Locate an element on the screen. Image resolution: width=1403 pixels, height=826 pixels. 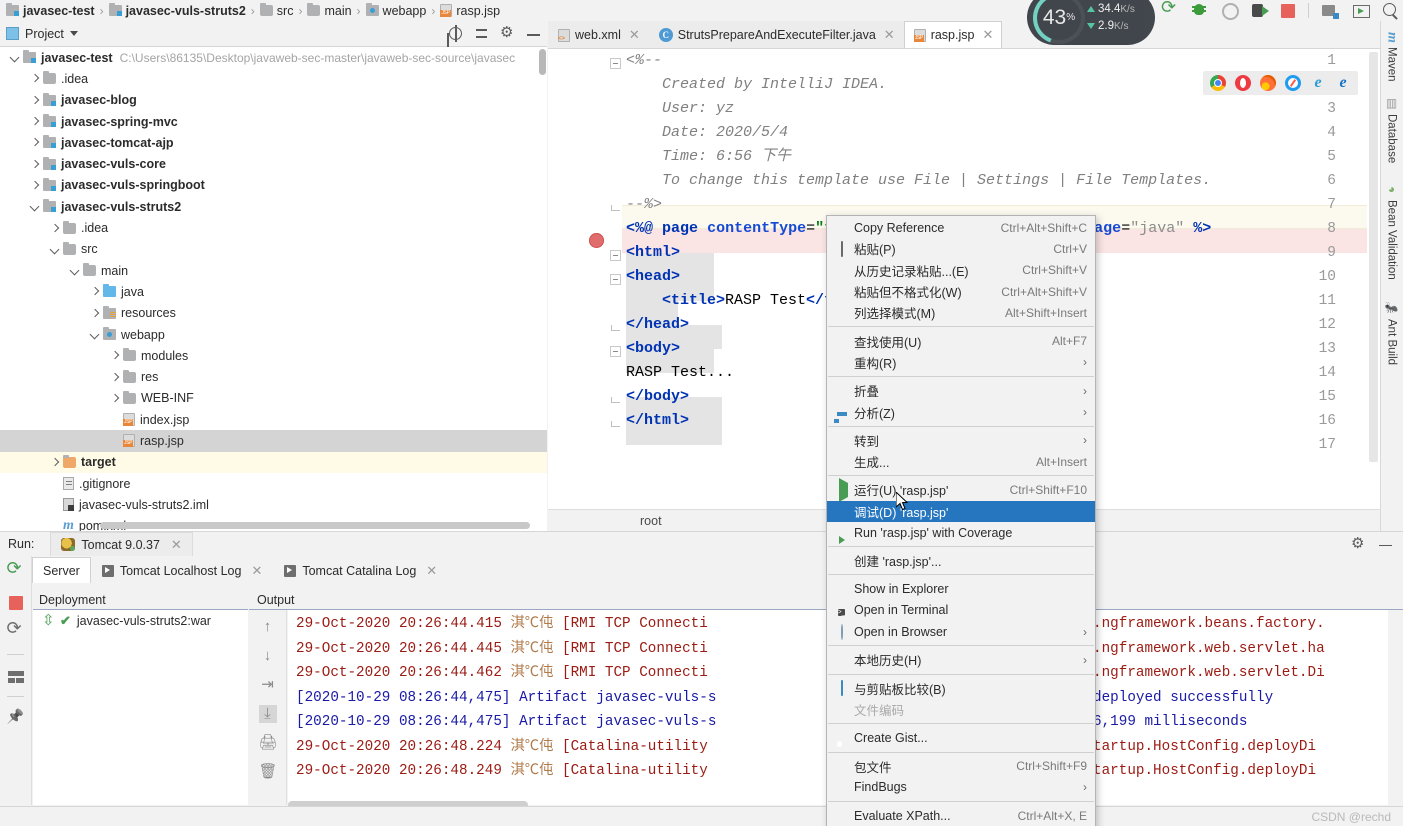
menu-item-: 包文件 Ctrl+Shift+F9 is located at coordinates (961, 766).